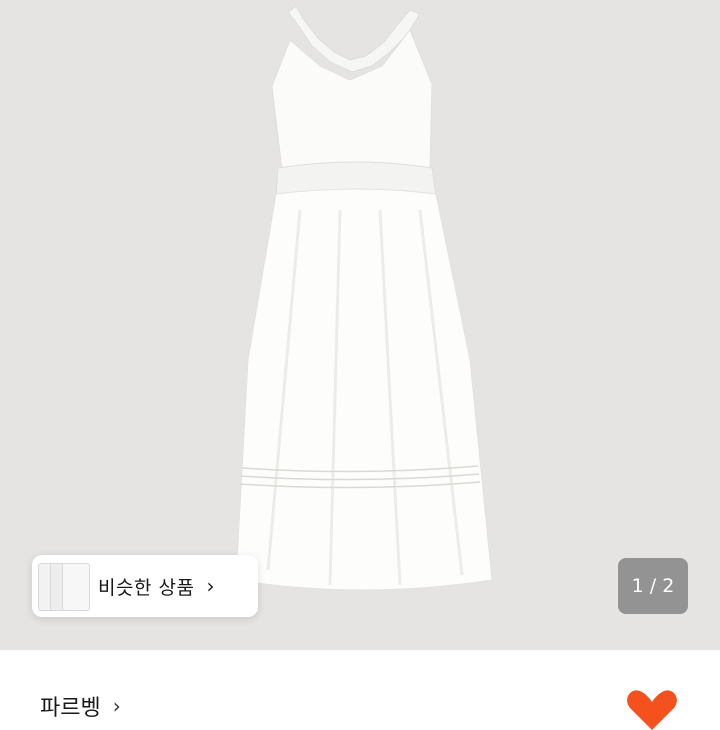 This screenshot has height=730, width=720. I want to click on similar-products-button: 비슷한 상품 ›, so click(145, 586).